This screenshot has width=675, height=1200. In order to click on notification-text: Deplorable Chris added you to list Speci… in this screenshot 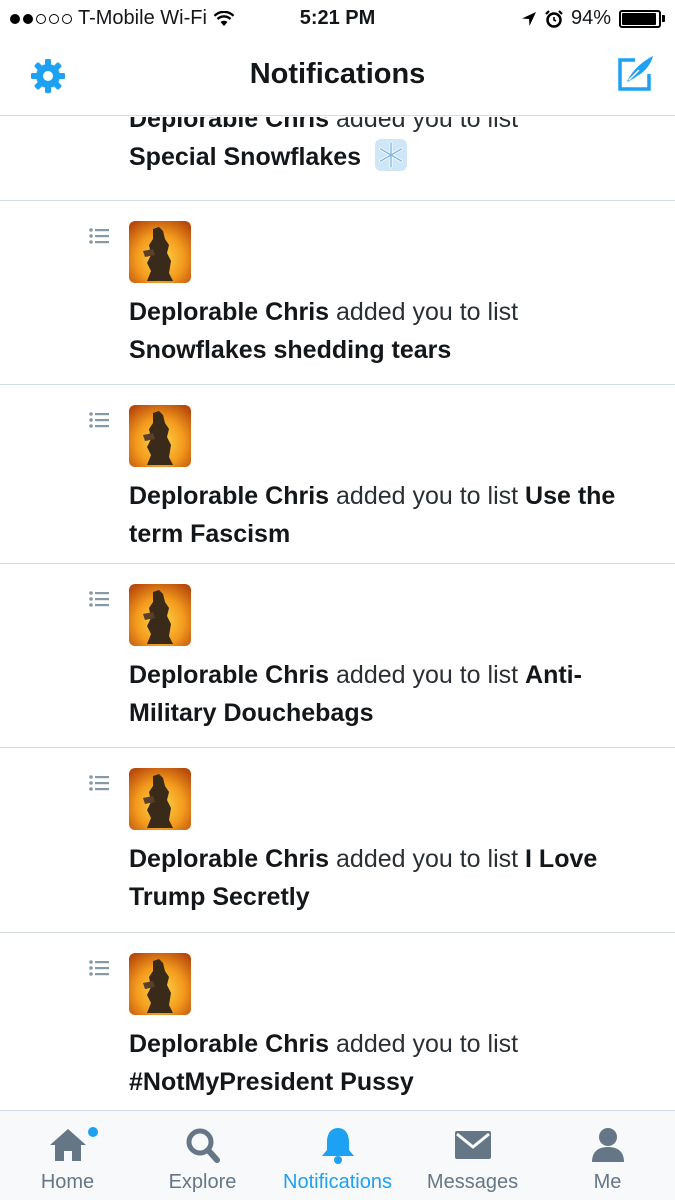, I will do `click(387, 146)`.